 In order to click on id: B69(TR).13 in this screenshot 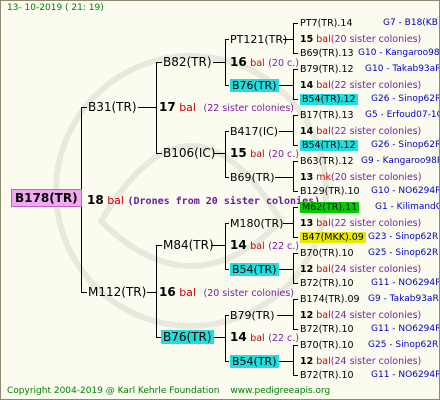, I will do `click(327, 53)`.